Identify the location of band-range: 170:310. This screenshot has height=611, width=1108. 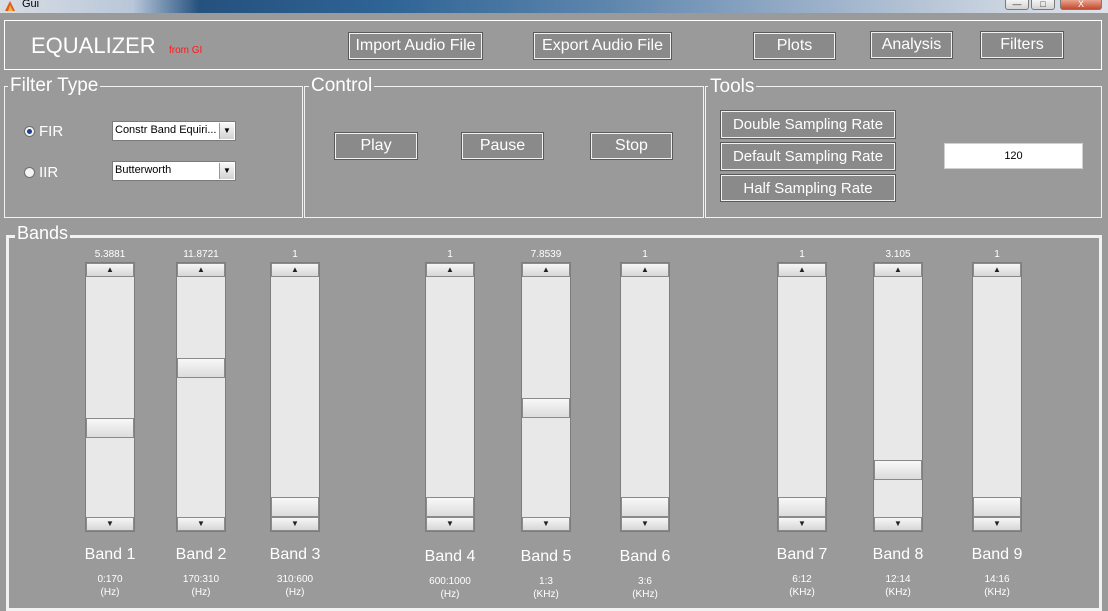
(201, 579).